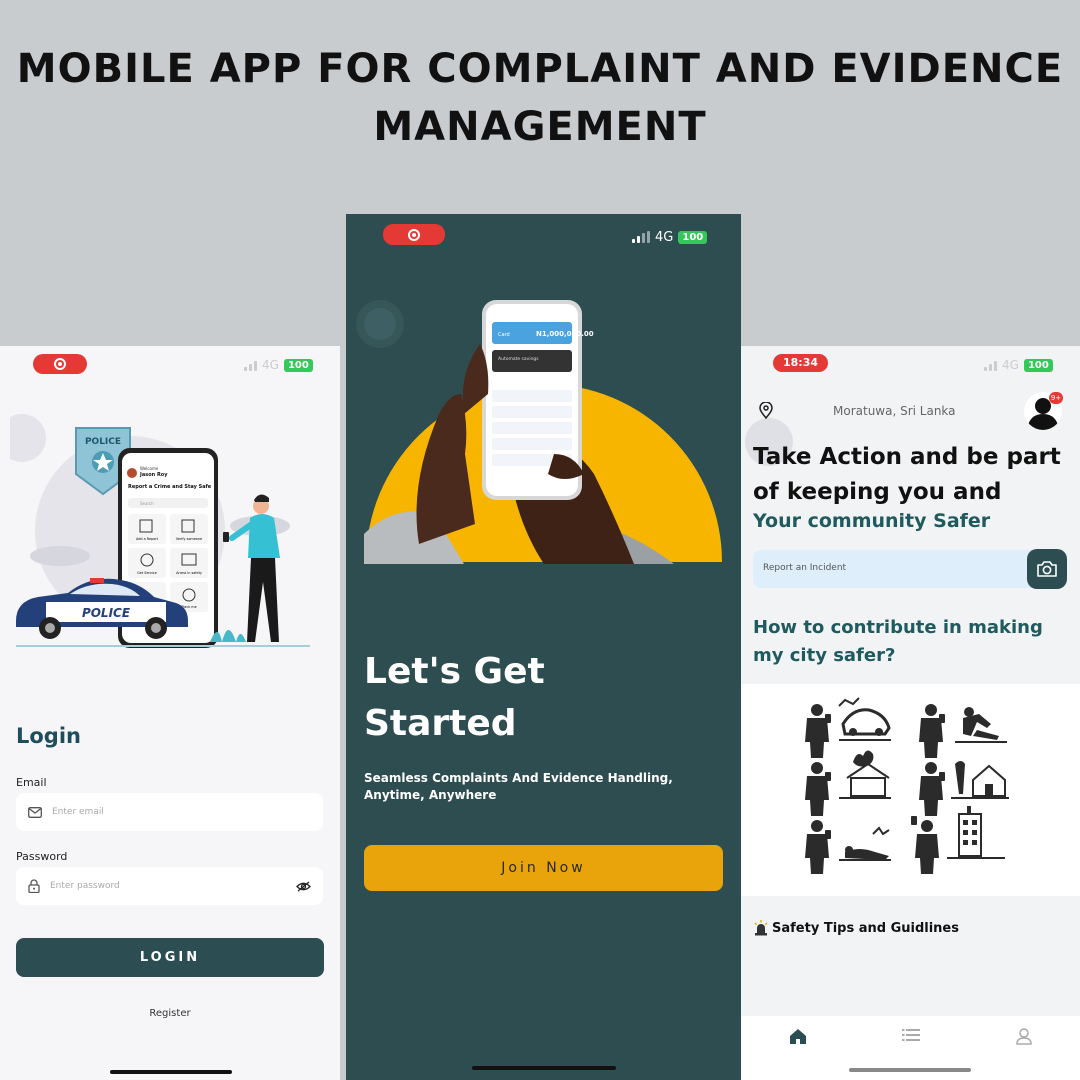 The width and height of the screenshot is (1080, 1080). Describe the element at coordinates (85, 886) in the screenshot. I see `password-placeholder: Enter password` at that location.